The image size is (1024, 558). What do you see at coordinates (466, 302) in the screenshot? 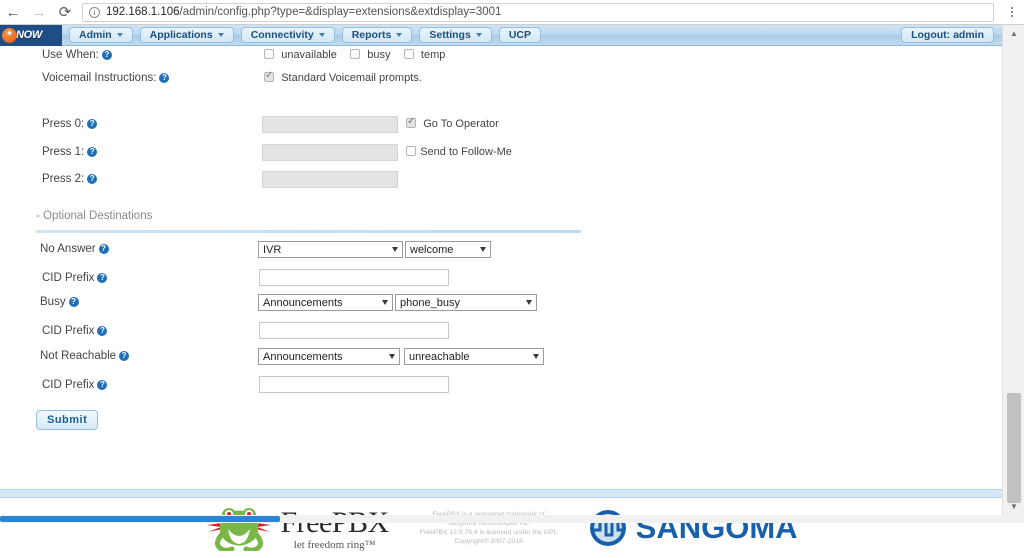
I see `busy-destination-value-select: phone_busy` at bounding box center [466, 302].